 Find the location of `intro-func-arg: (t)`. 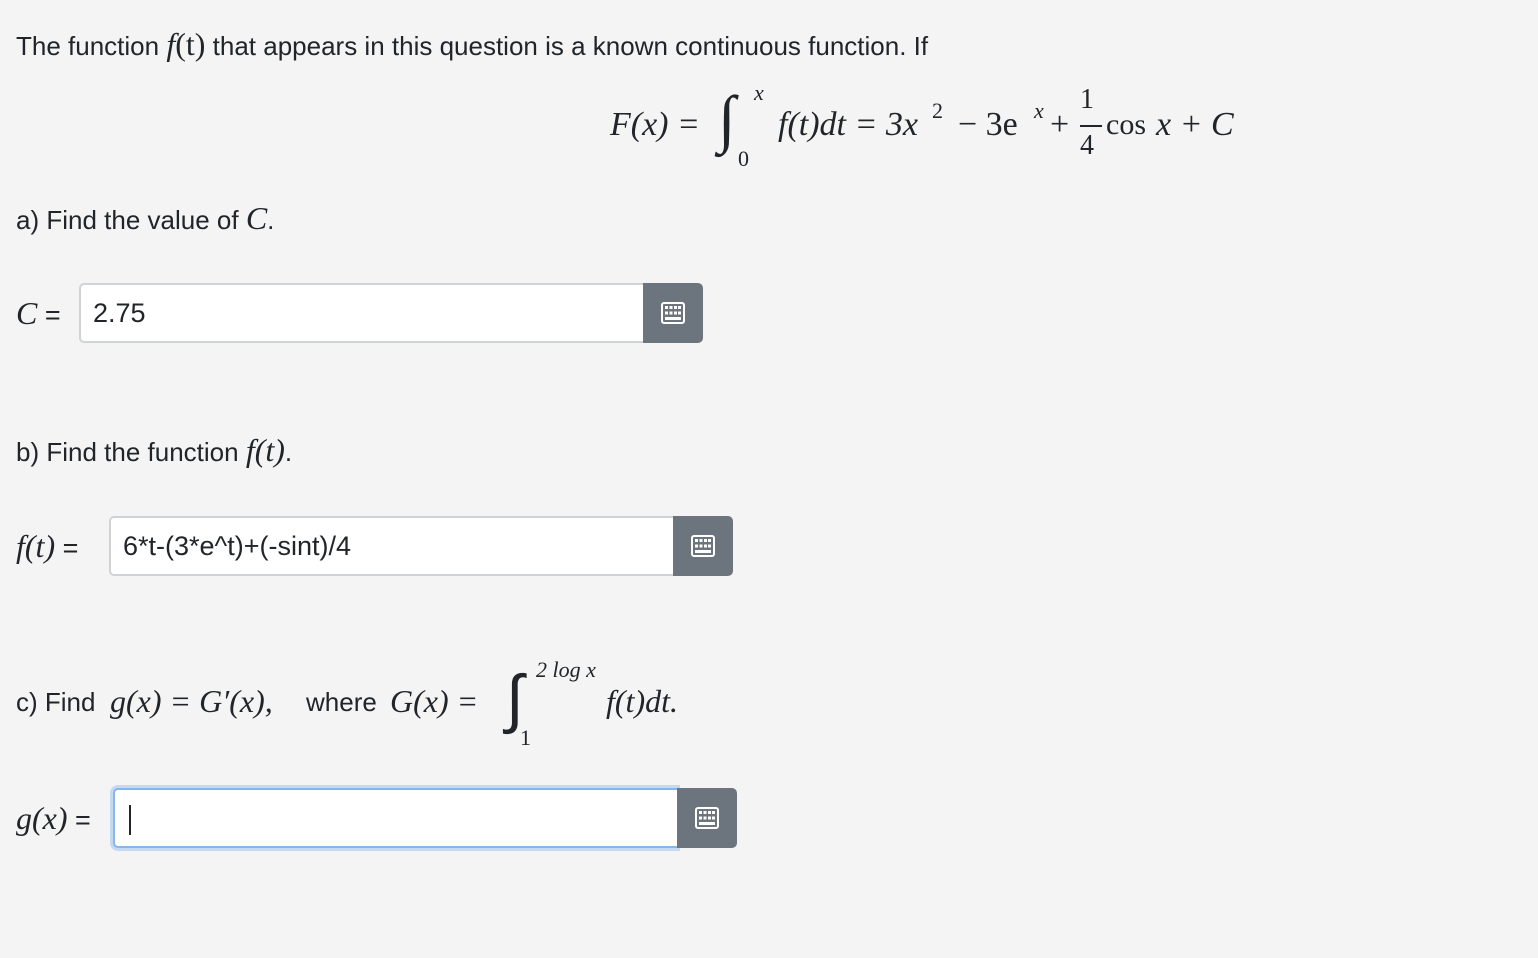

intro-func-arg: (t) is located at coordinates (190, 44).